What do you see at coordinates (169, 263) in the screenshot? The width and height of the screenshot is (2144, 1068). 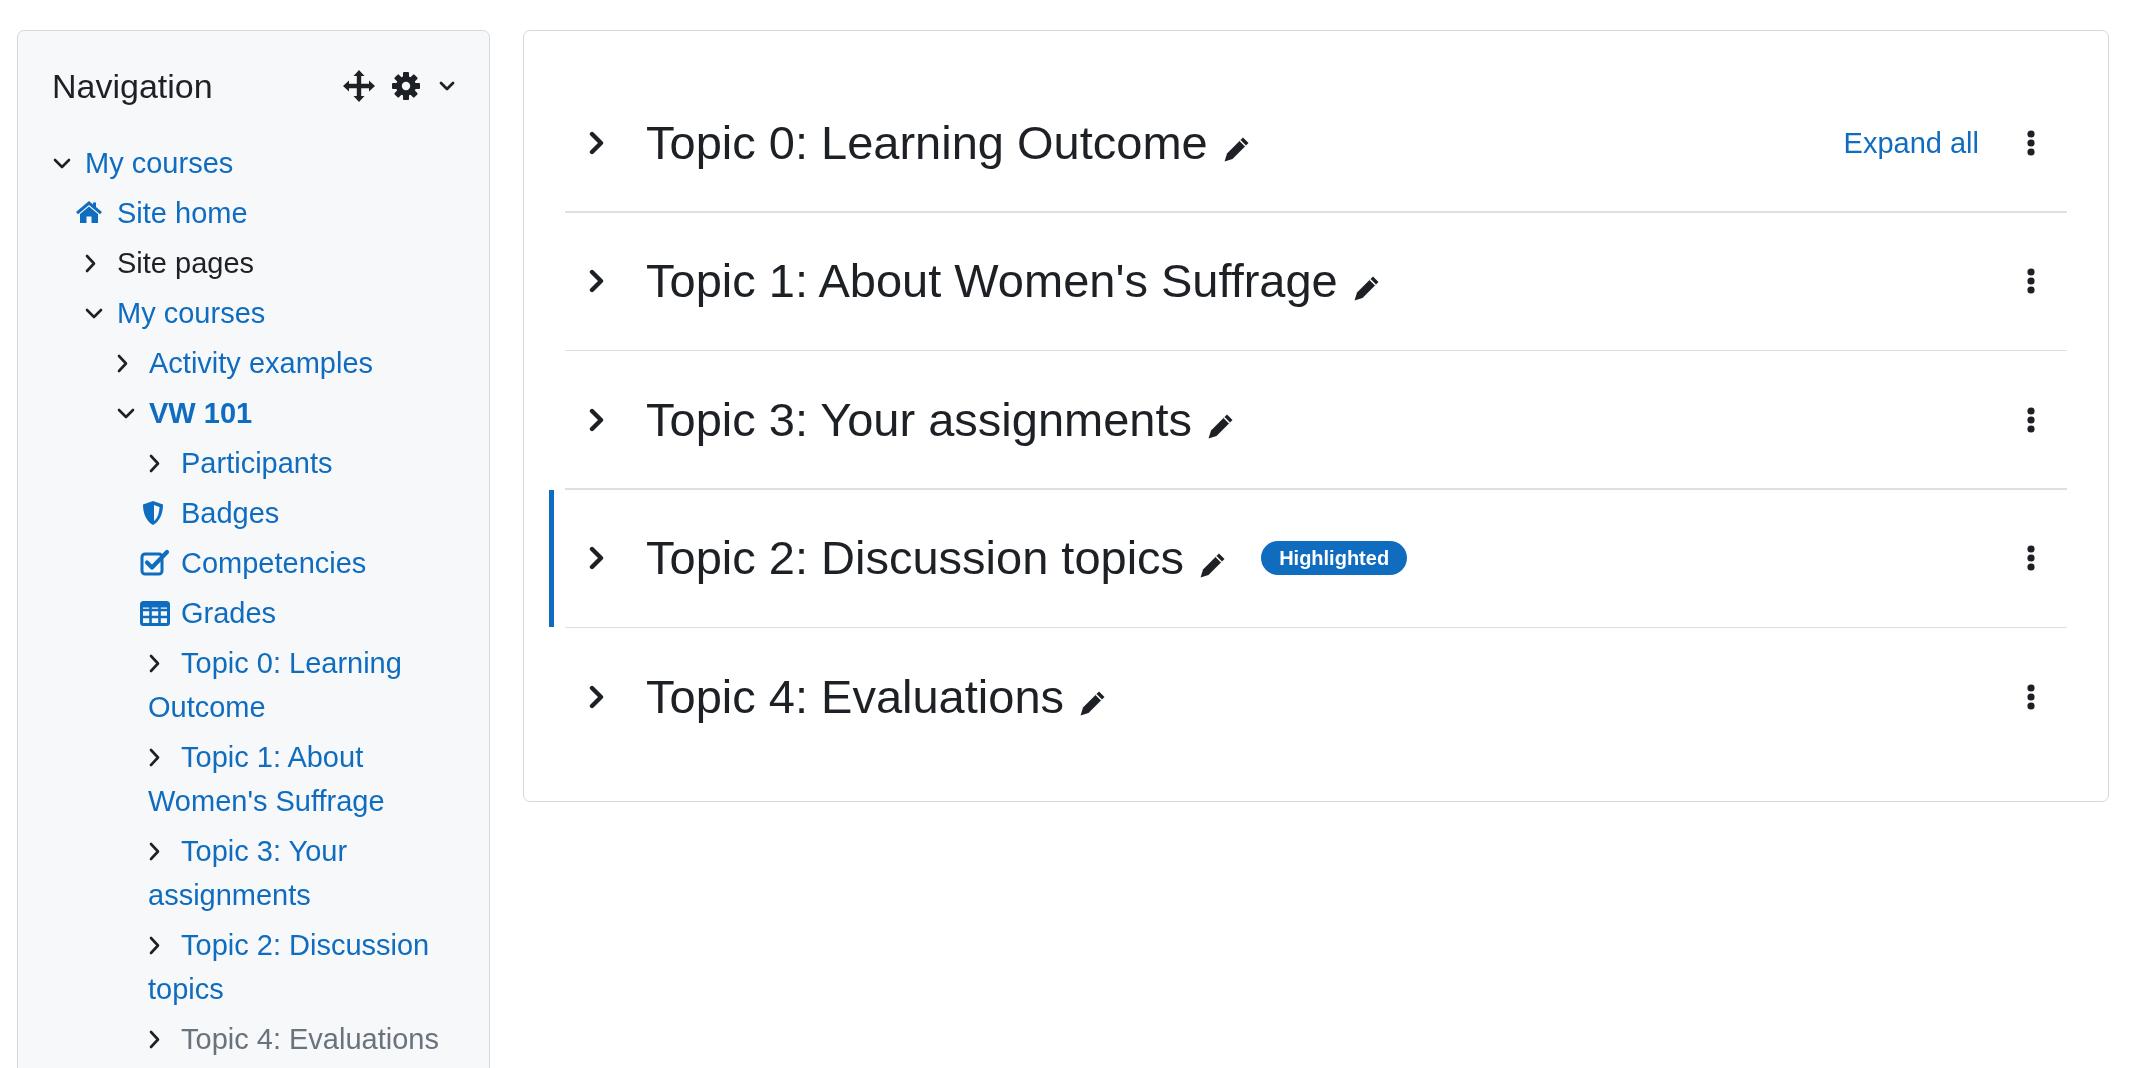 I see `nav-item: Site pages` at bounding box center [169, 263].